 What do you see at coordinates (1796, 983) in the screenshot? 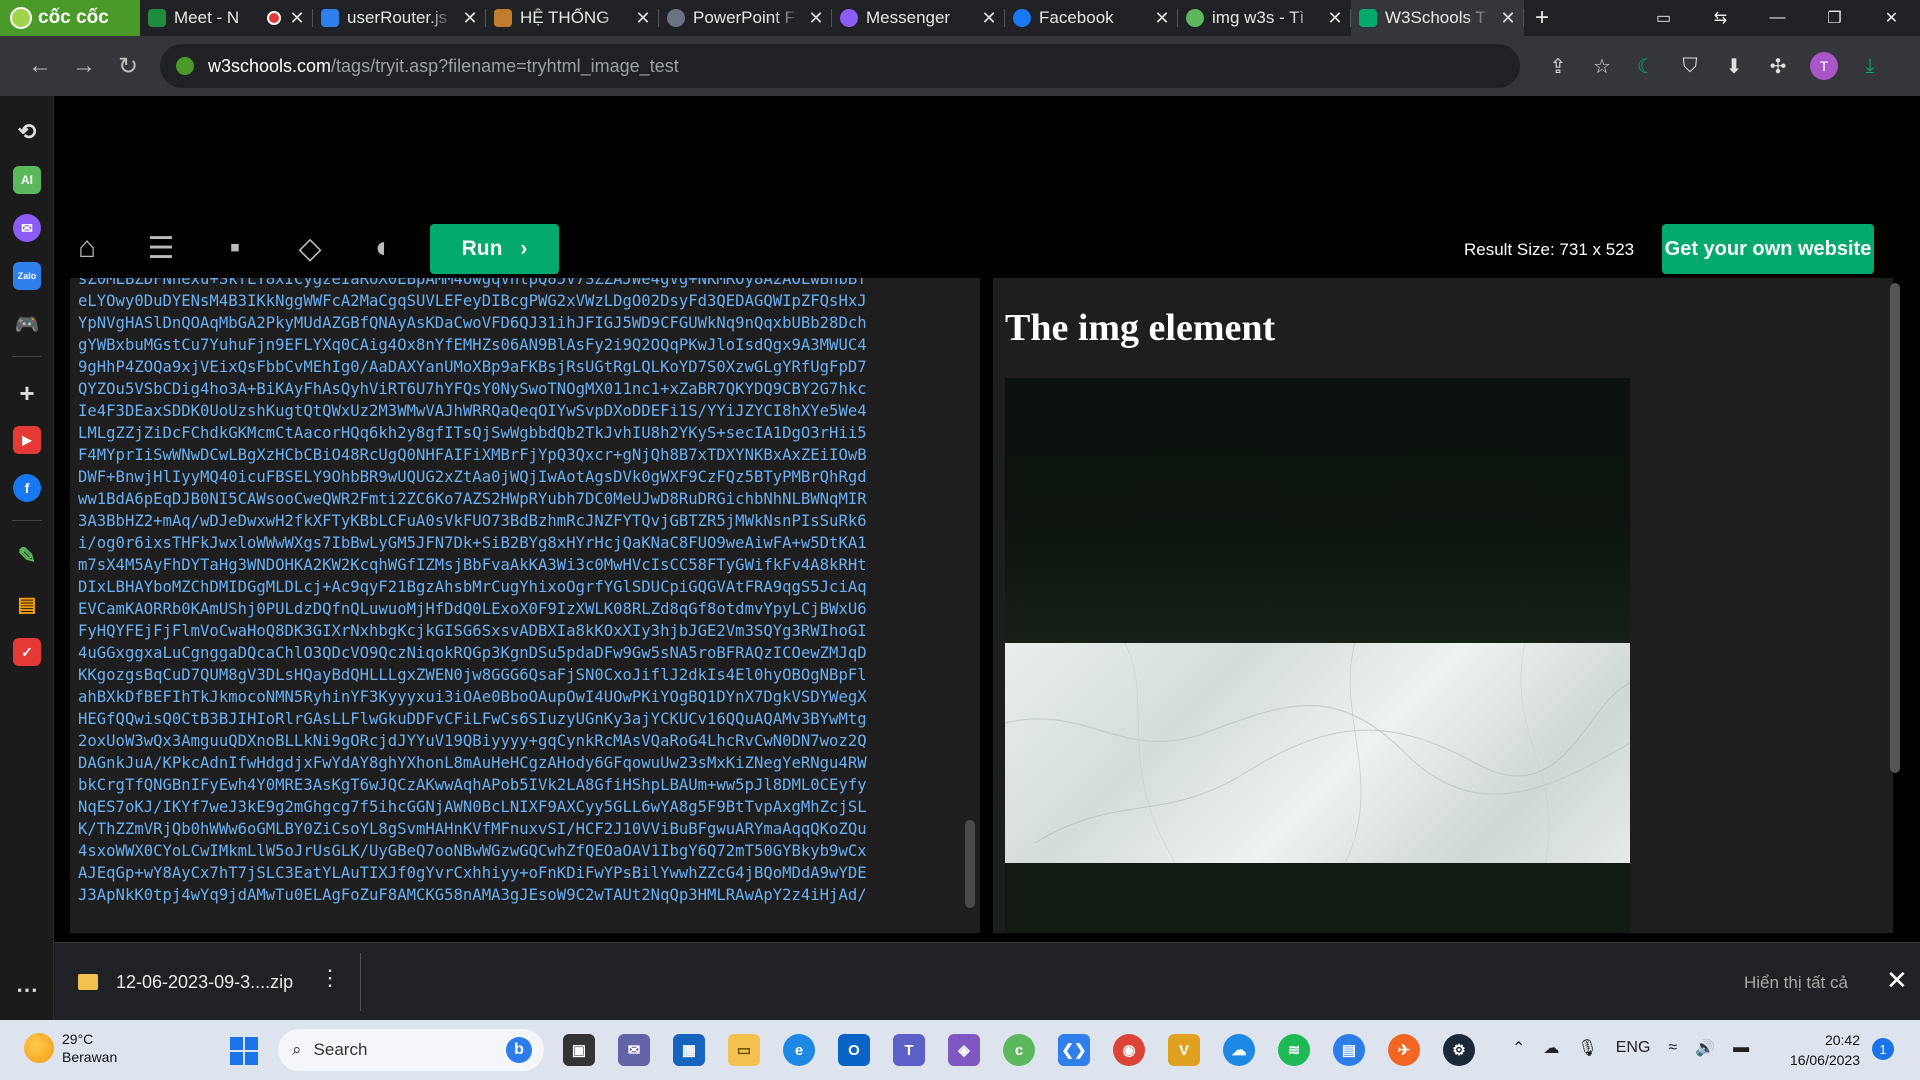
I see `show-all-downloads-link: Hiển thị tất cả` at bounding box center [1796, 983].